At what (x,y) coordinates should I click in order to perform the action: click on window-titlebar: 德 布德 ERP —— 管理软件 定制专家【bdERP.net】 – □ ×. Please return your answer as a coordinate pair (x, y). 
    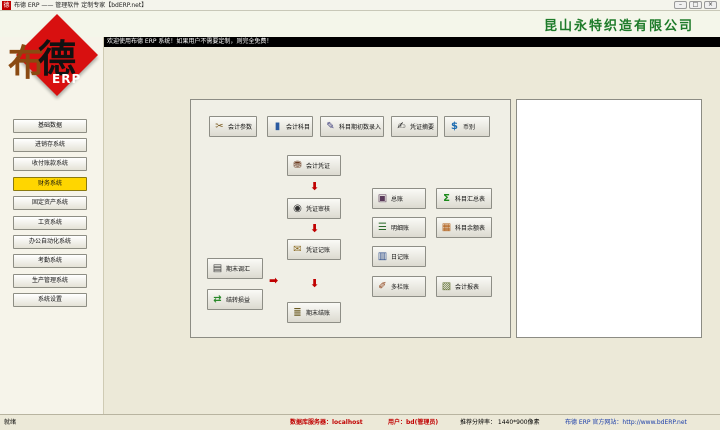
    Looking at the image, I should click on (360, 5).